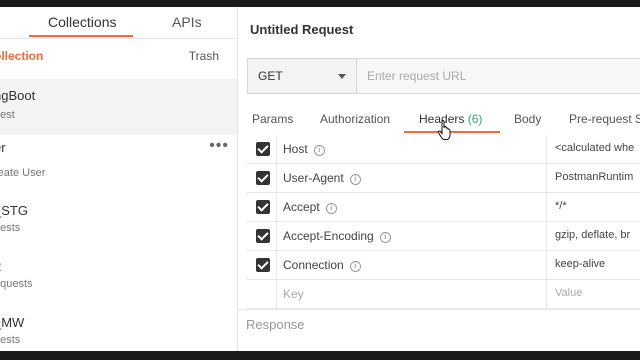  Describe the element at coordinates (118, 328) in the screenshot. I see `collection-item: _MW uests` at that location.